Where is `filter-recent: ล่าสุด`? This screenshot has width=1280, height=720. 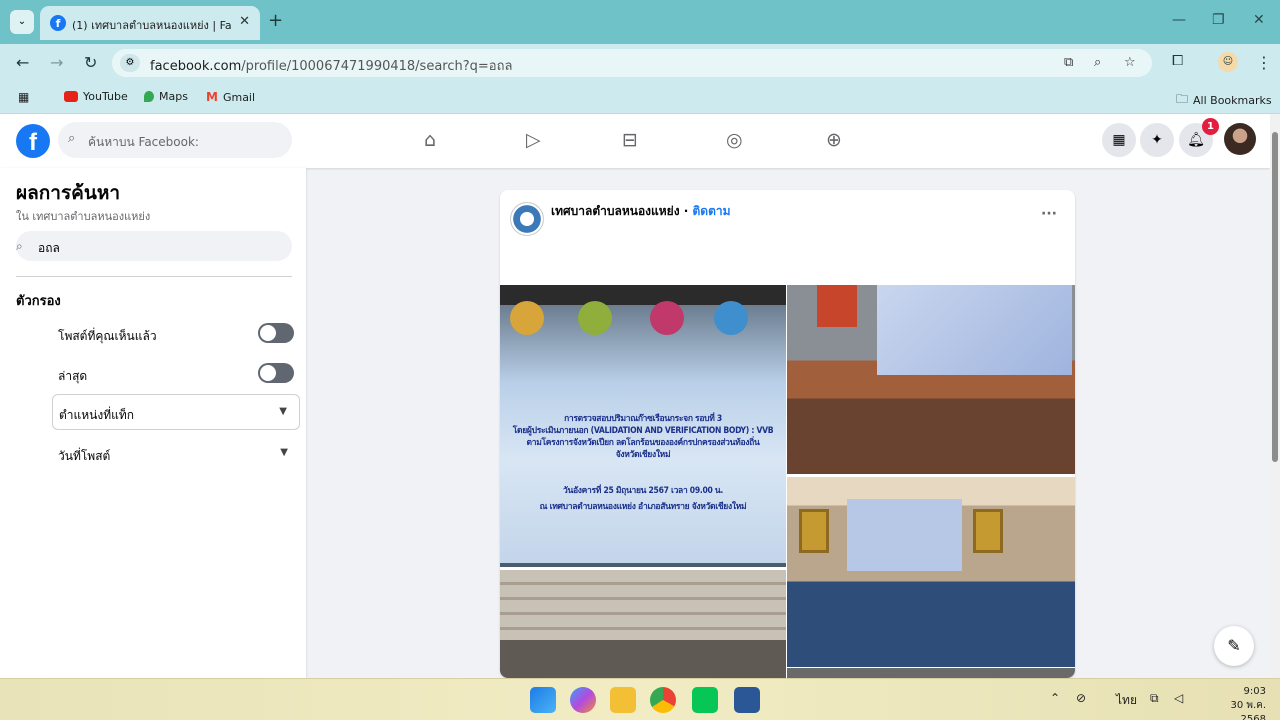
filter-recent: ล่าสุด is located at coordinates (176, 374).